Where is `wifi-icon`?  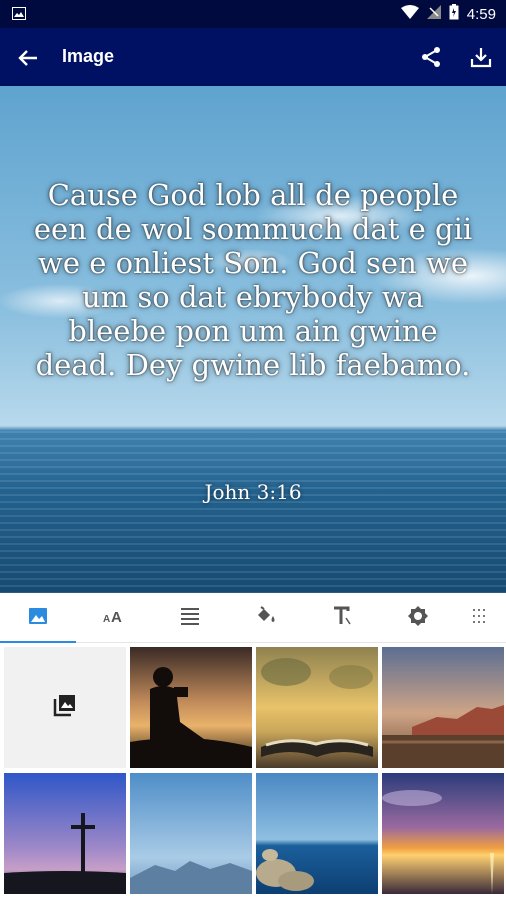
wifi-icon is located at coordinates (409, 14).